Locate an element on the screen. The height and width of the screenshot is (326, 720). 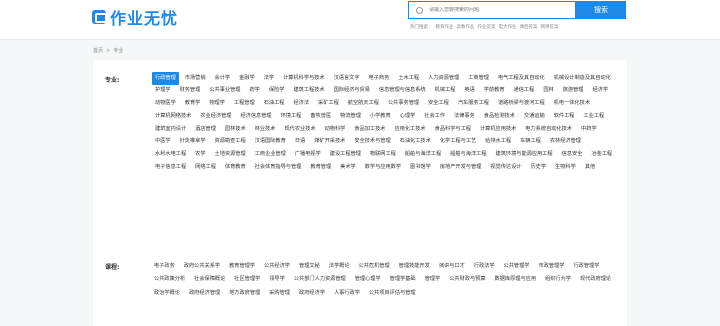
major-tag: 房地产开发与管理 is located at coordinates (461, 168).